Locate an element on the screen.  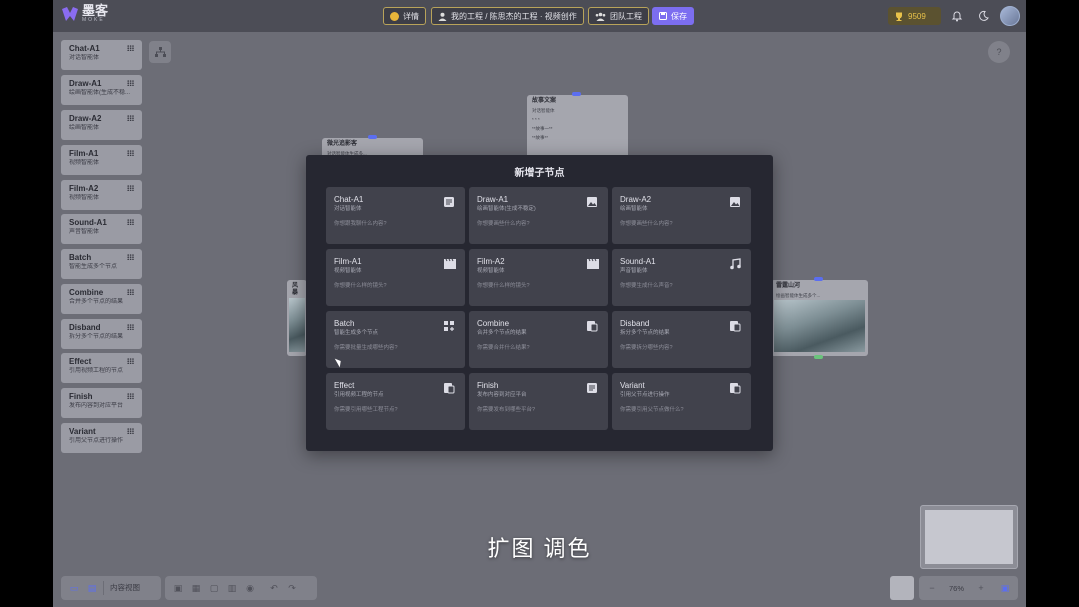
split-icon is located at coordinates (735, 326).